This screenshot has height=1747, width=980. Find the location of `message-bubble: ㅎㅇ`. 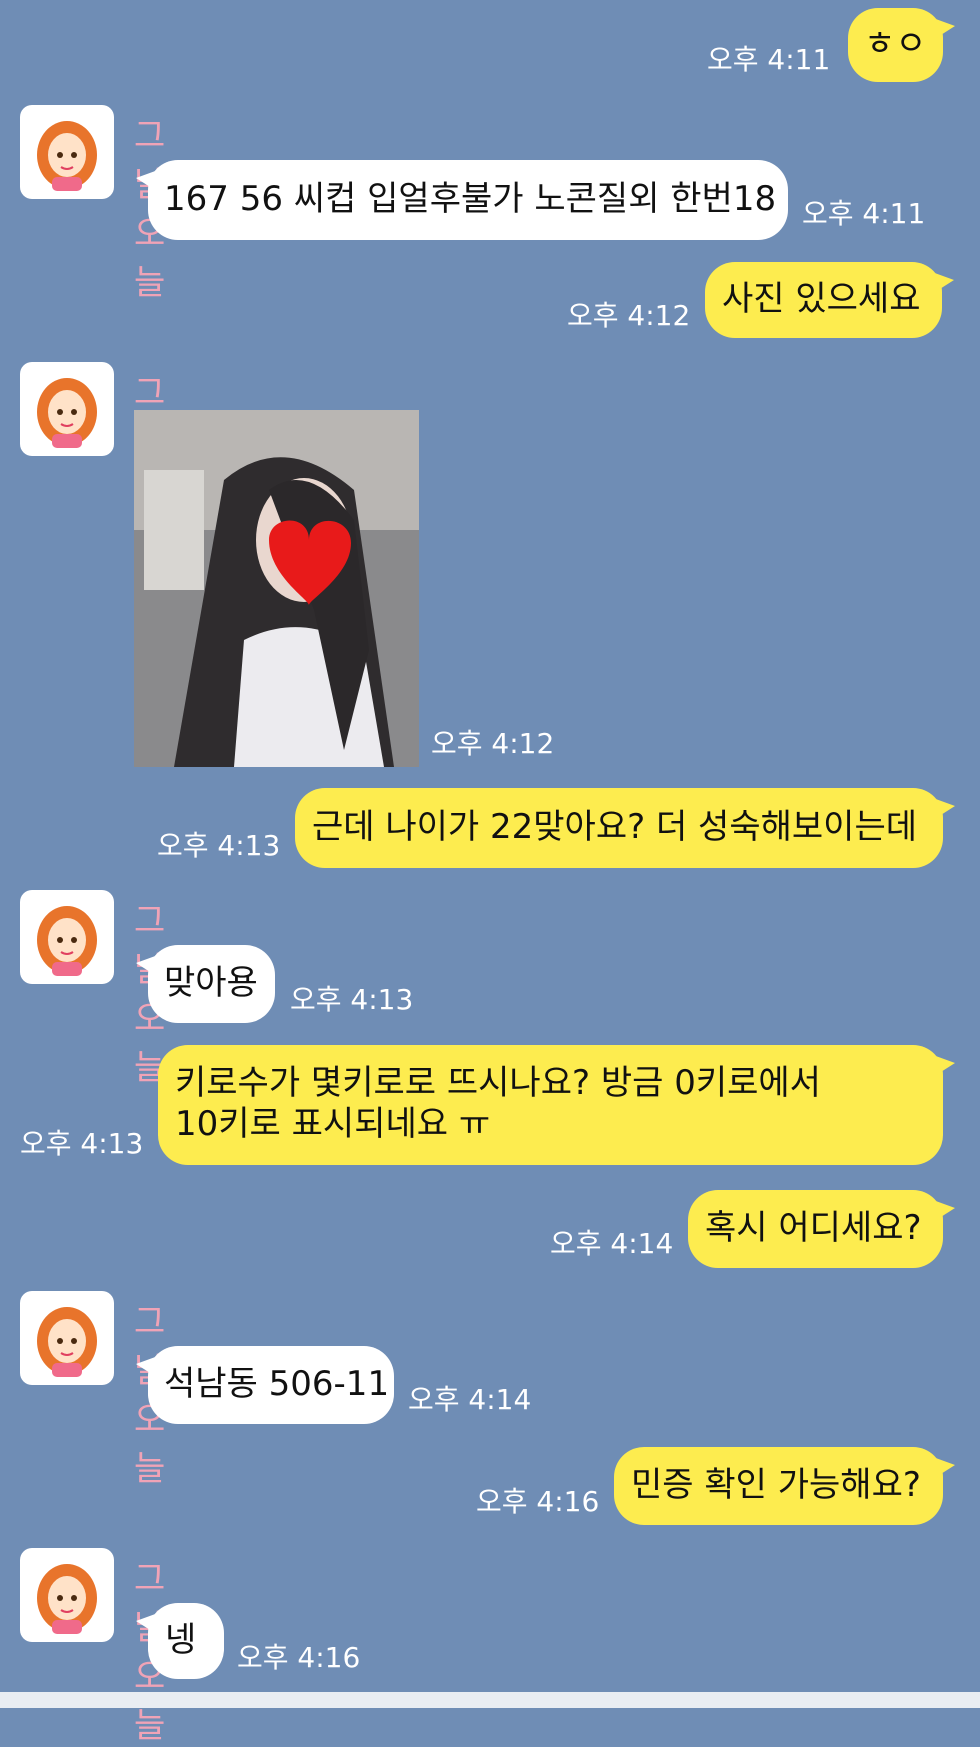

message-bubble: ㅎㅇ is located at coordinates (901, 45).